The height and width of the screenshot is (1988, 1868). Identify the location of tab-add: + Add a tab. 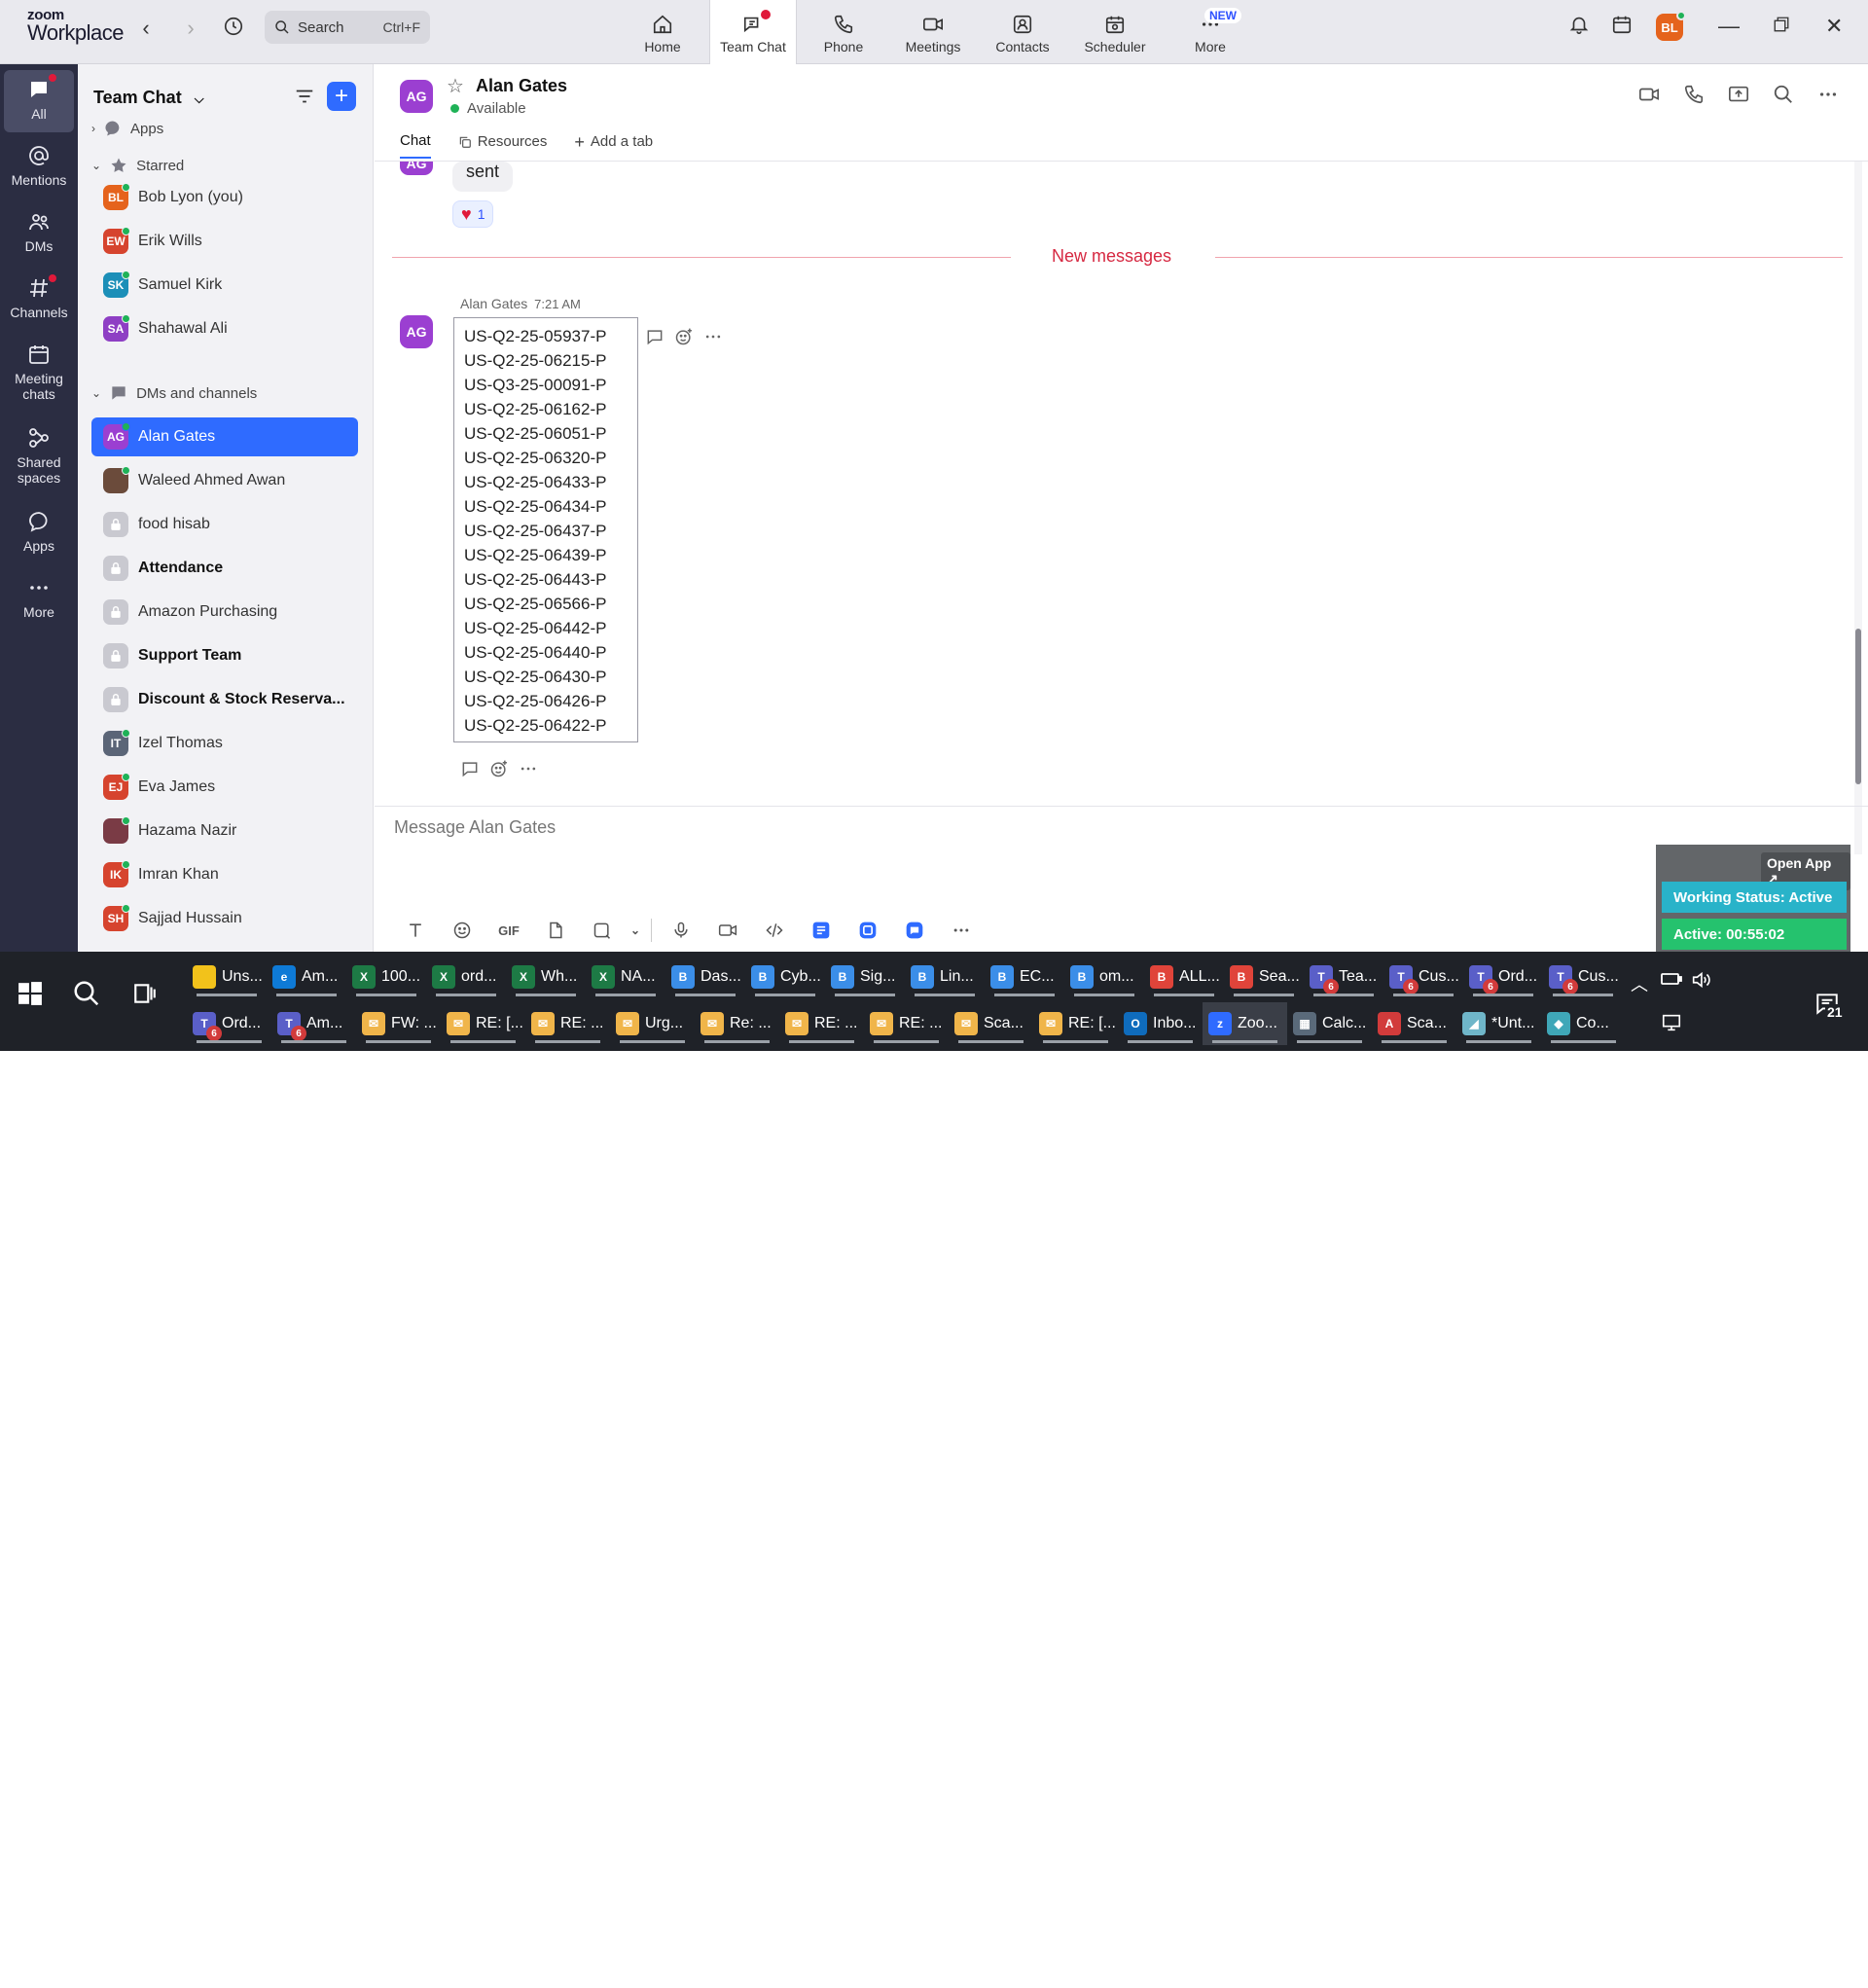
(613, 145).